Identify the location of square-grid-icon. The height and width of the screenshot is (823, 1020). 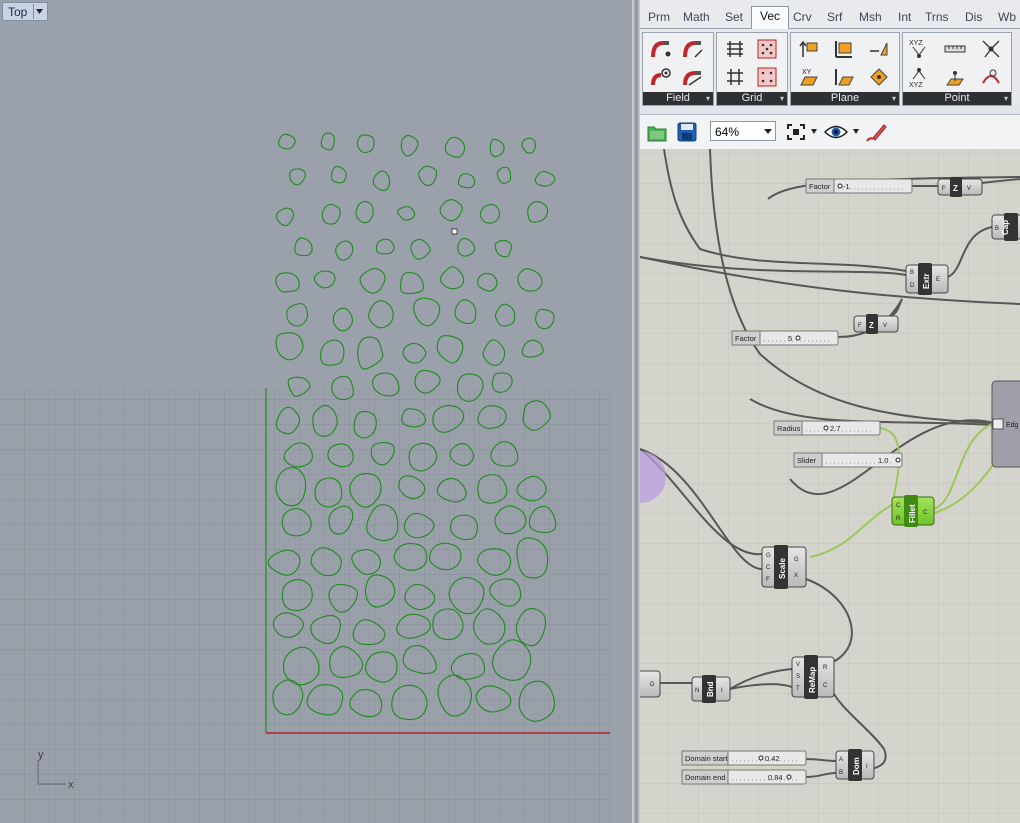
(735, 77).